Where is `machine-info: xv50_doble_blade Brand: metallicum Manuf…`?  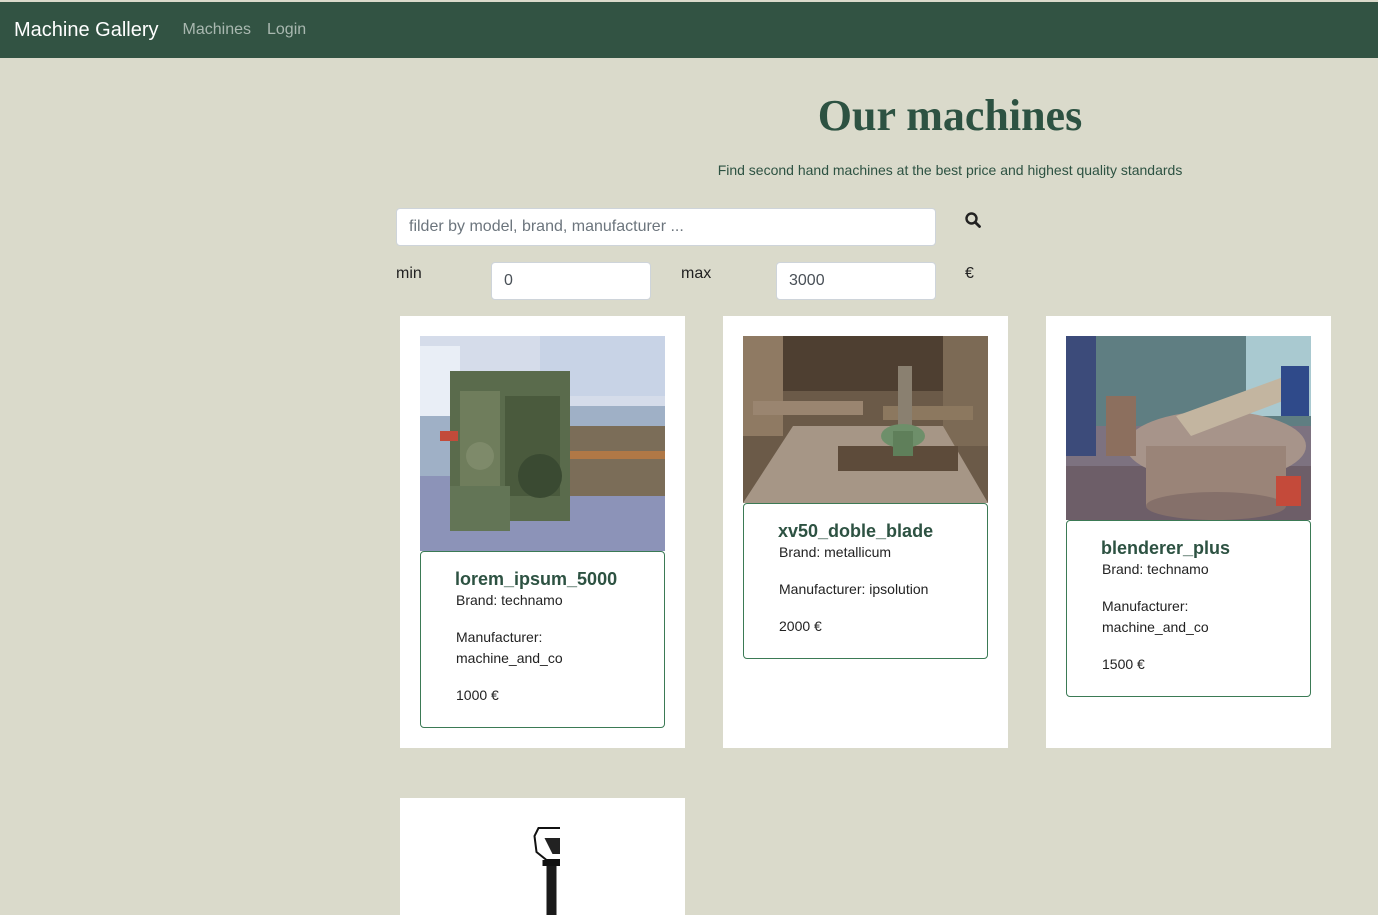 machine-info: xv50_doble_blade Brand: metallicum Manuf… is located at coordinates (865, 581).